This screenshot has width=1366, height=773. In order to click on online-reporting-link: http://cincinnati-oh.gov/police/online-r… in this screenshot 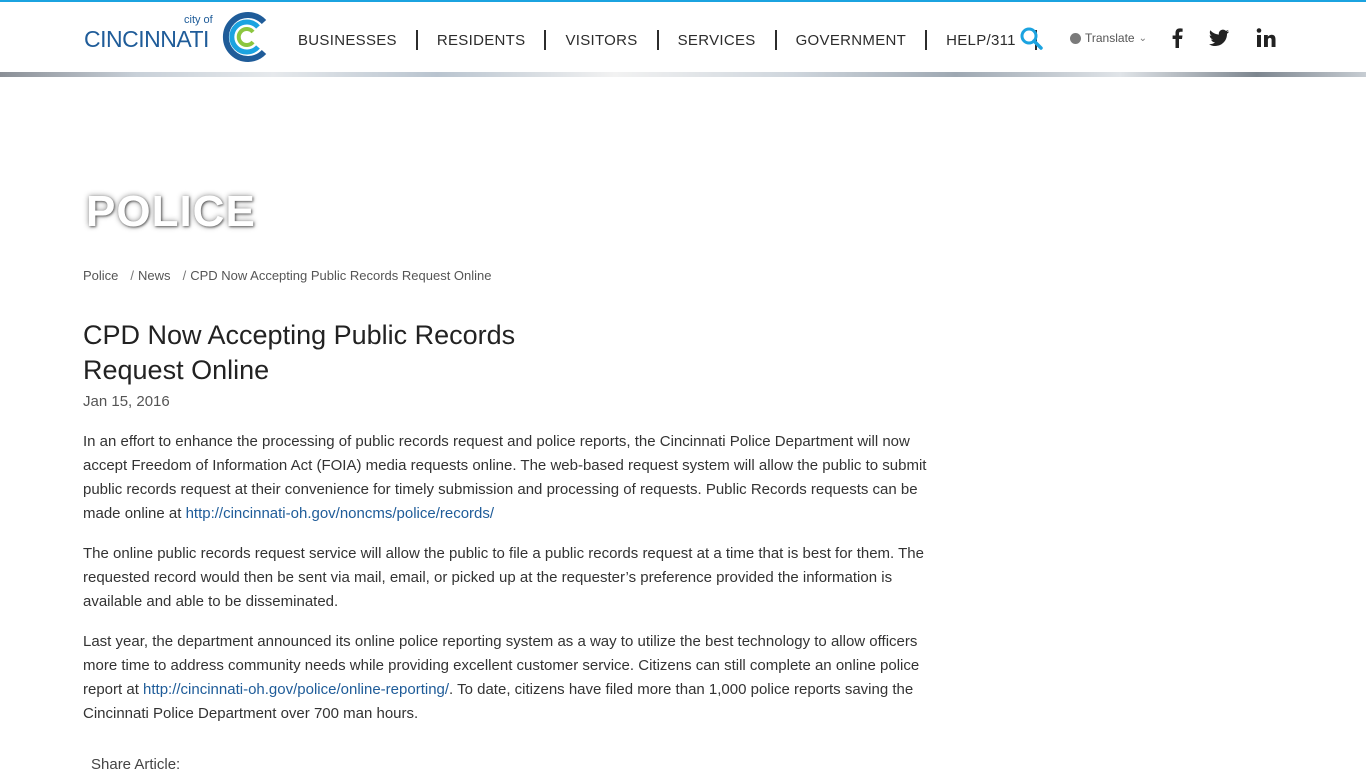, I will do `click(296, 689)`.